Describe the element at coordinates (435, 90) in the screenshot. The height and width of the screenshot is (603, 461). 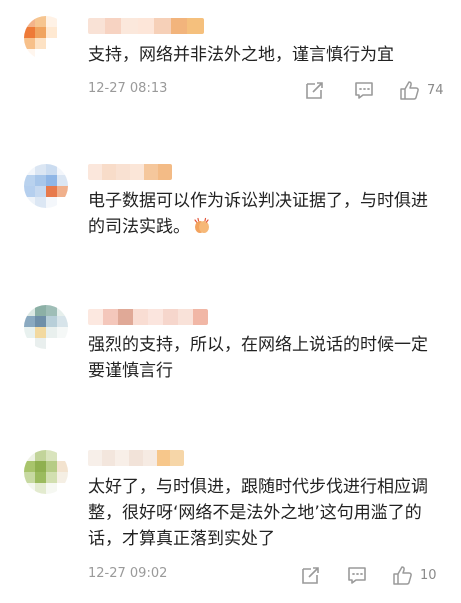
I see `like-count: 74` at that location.